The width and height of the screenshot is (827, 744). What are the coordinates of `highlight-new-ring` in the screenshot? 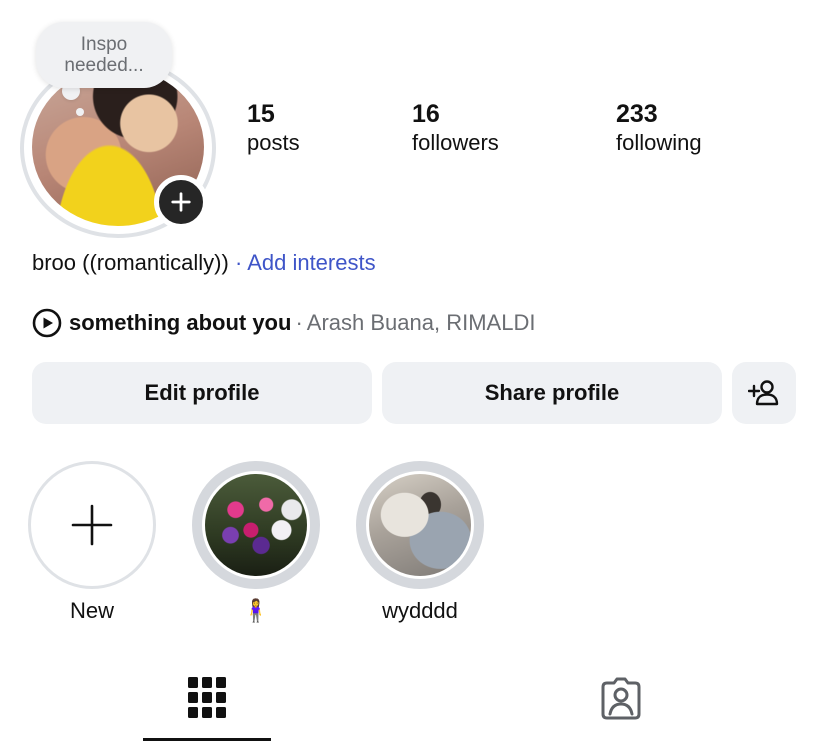 It's located at (92, 525).